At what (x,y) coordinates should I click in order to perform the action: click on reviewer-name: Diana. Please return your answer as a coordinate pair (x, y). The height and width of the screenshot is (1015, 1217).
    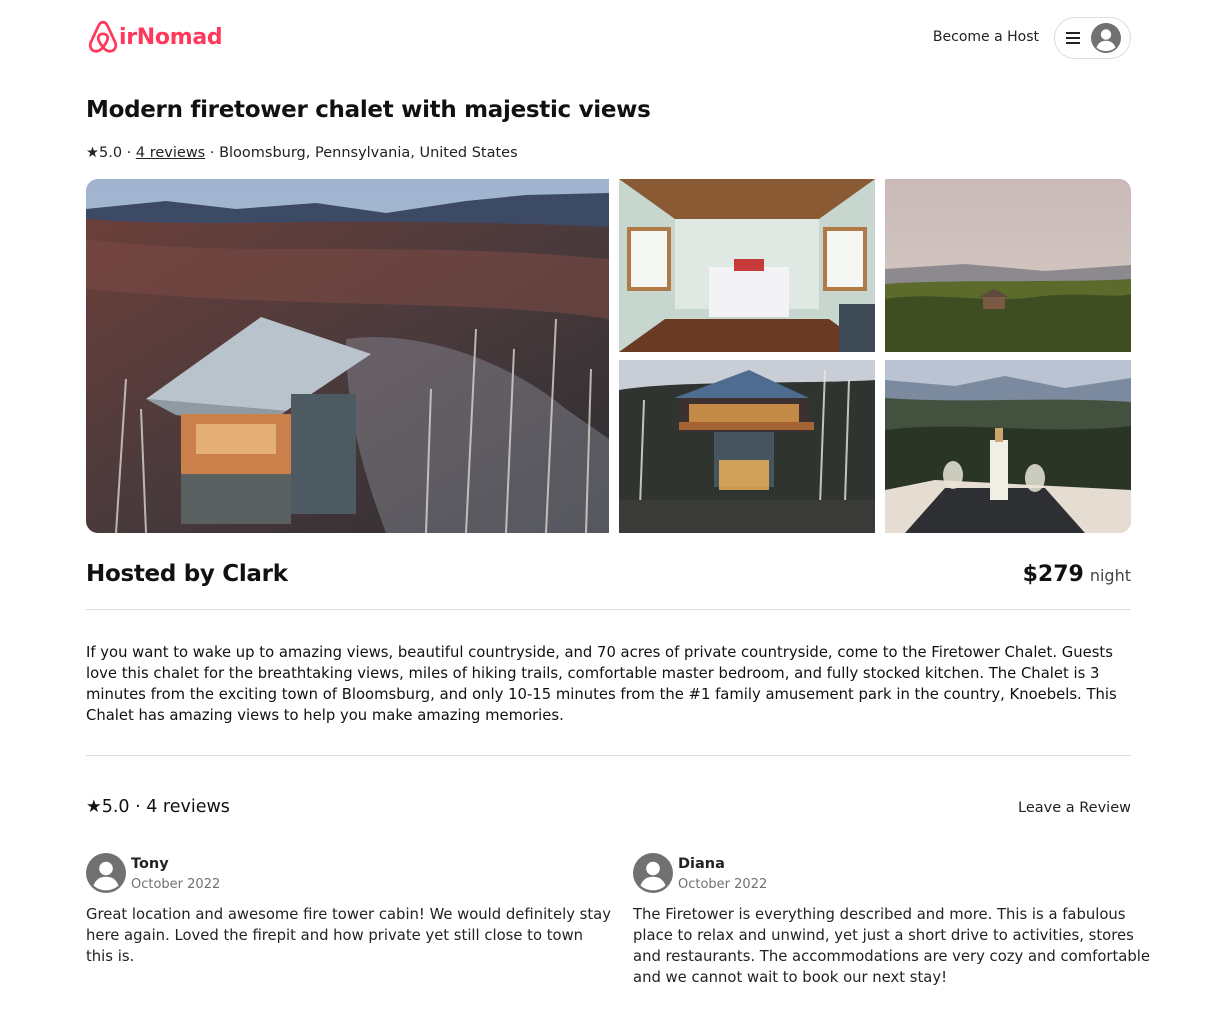
    Looking at the image, I should click on (701, 864).